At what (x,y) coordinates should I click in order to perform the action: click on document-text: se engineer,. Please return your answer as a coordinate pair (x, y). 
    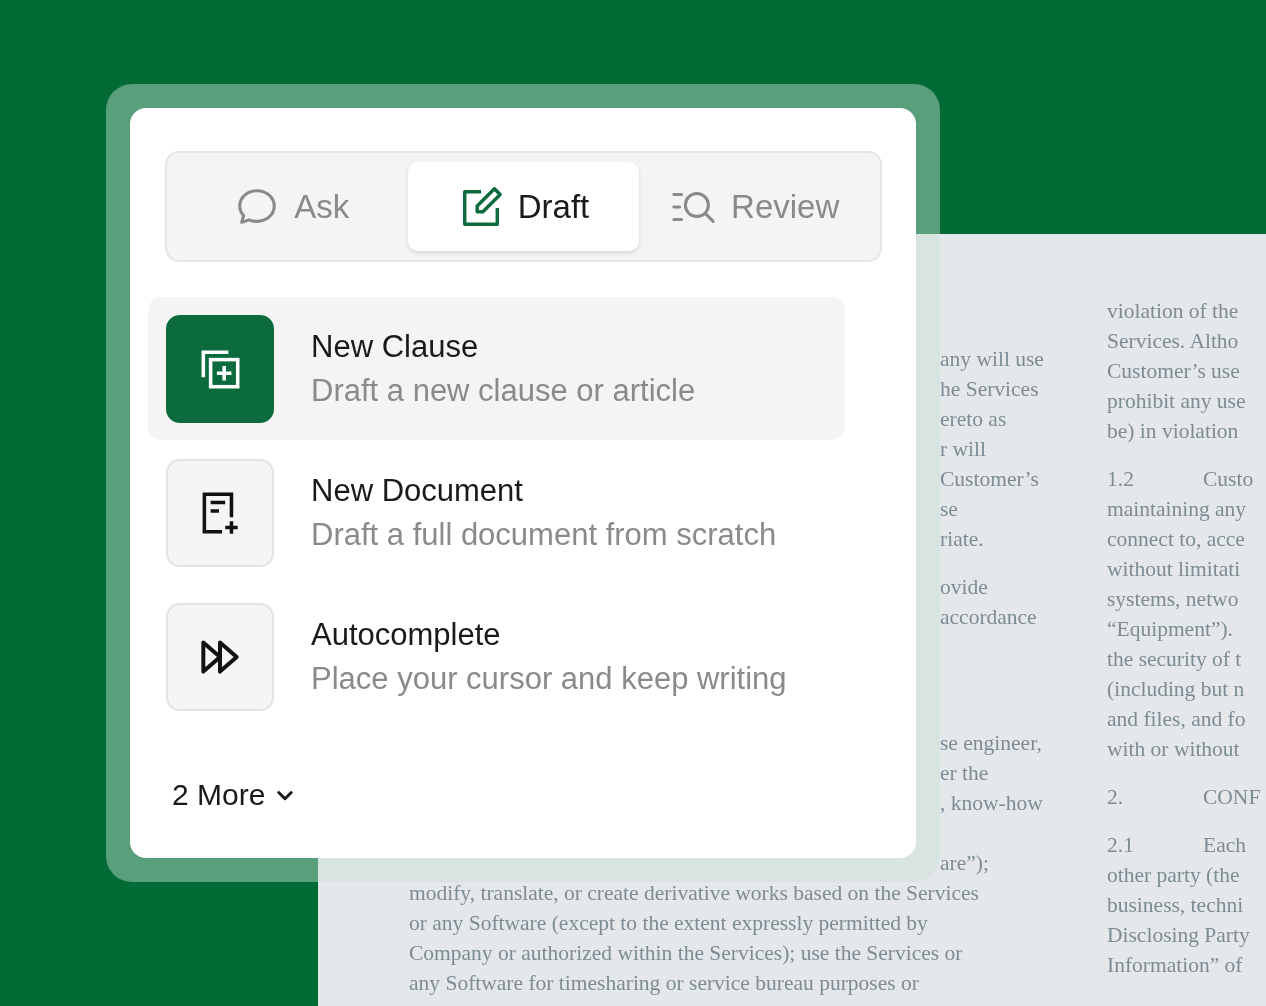
    Looking at the image, I should click on (991, 743).